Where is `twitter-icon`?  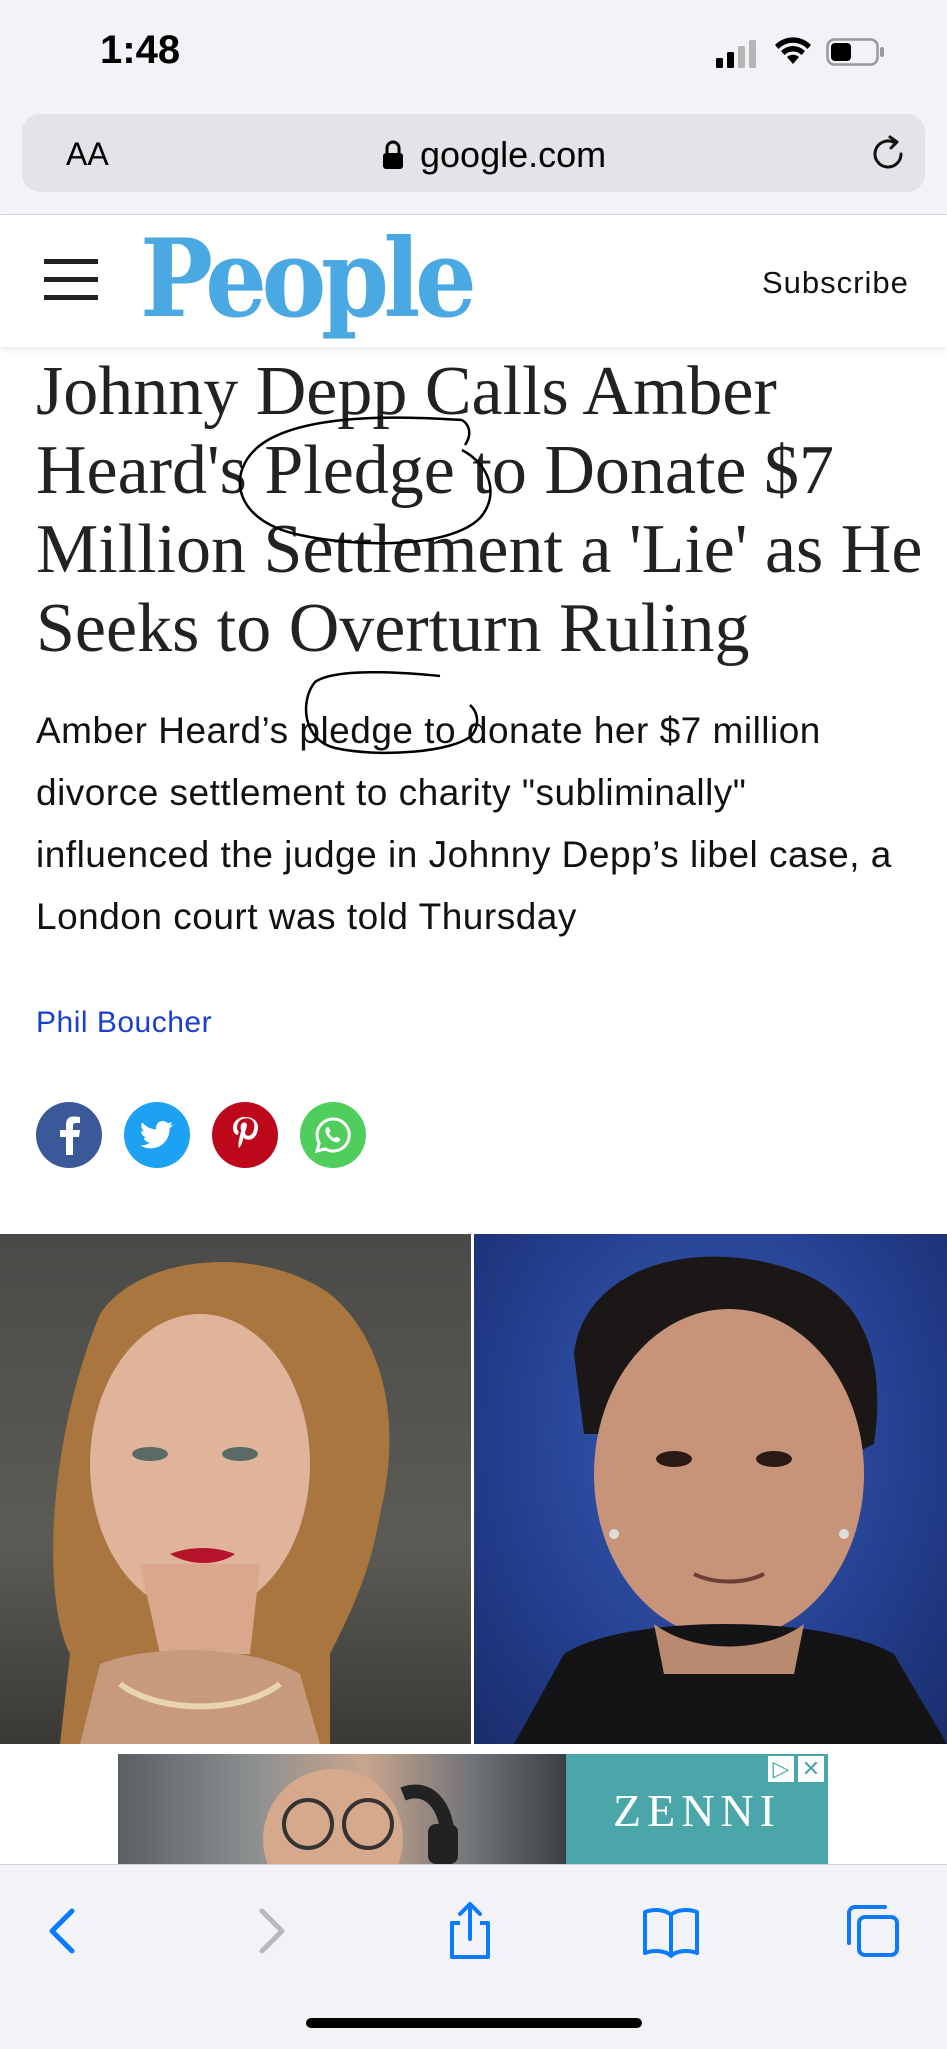 twitter-icon is located at coordinates (157, 1135).